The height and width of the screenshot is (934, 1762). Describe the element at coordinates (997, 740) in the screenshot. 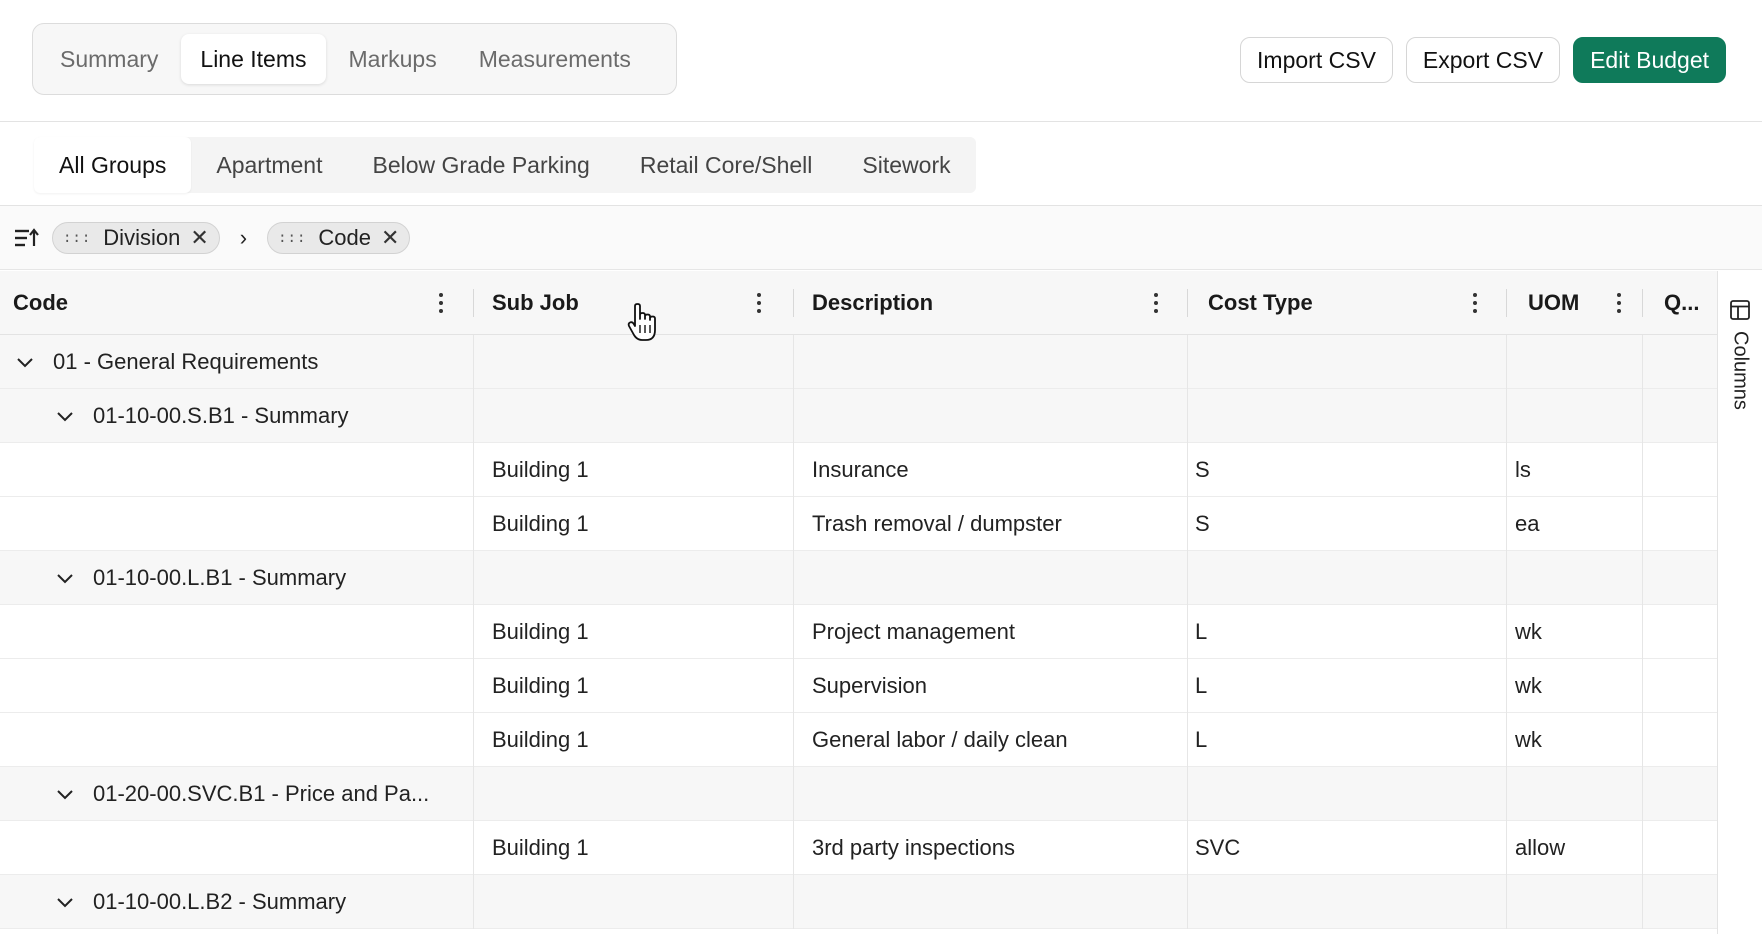

I see `description-cell: General labor / daily clean` at that location.